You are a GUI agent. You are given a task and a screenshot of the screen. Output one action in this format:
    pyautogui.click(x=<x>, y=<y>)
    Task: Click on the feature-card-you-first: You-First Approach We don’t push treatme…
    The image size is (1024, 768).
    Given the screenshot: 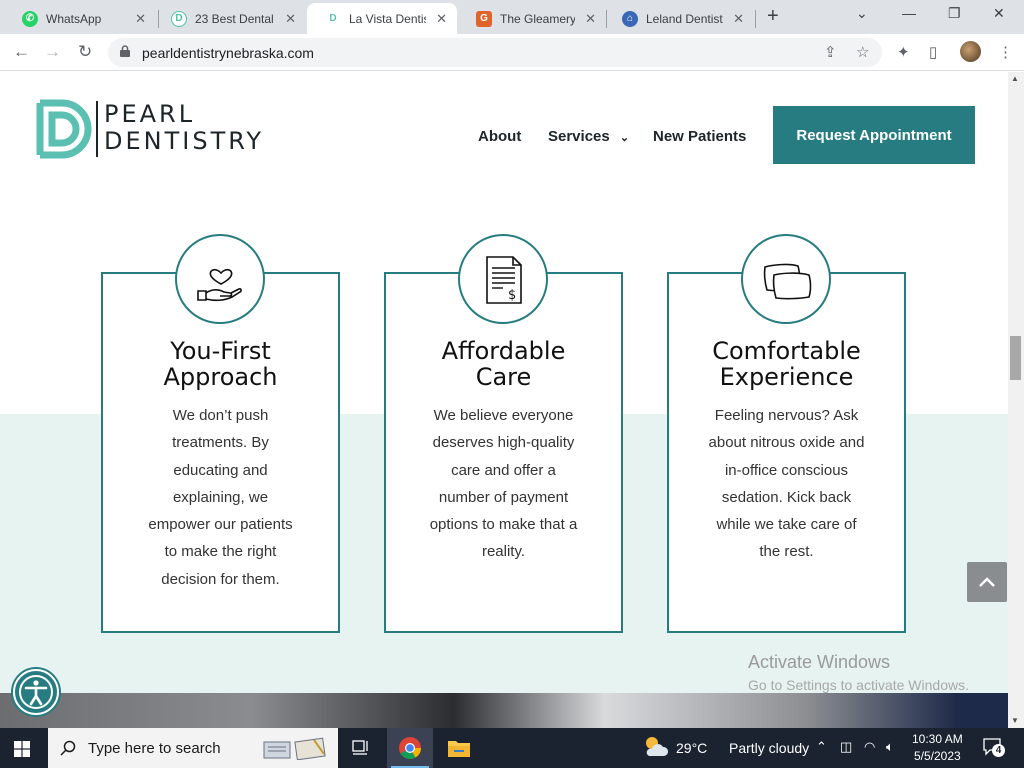 What is the action you would take?
    pyautogui.click(x=220, y=433)
    